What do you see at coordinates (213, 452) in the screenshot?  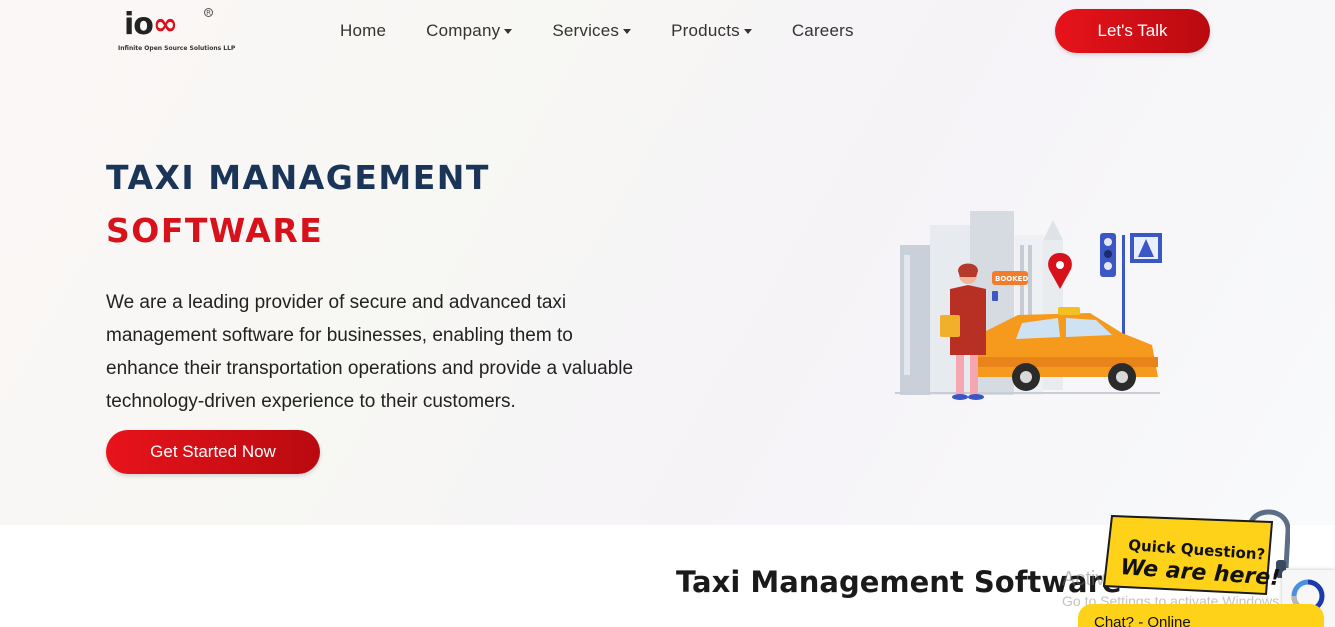 I see `get-started-button: Get Started Now` at bounding box center [213, 452].